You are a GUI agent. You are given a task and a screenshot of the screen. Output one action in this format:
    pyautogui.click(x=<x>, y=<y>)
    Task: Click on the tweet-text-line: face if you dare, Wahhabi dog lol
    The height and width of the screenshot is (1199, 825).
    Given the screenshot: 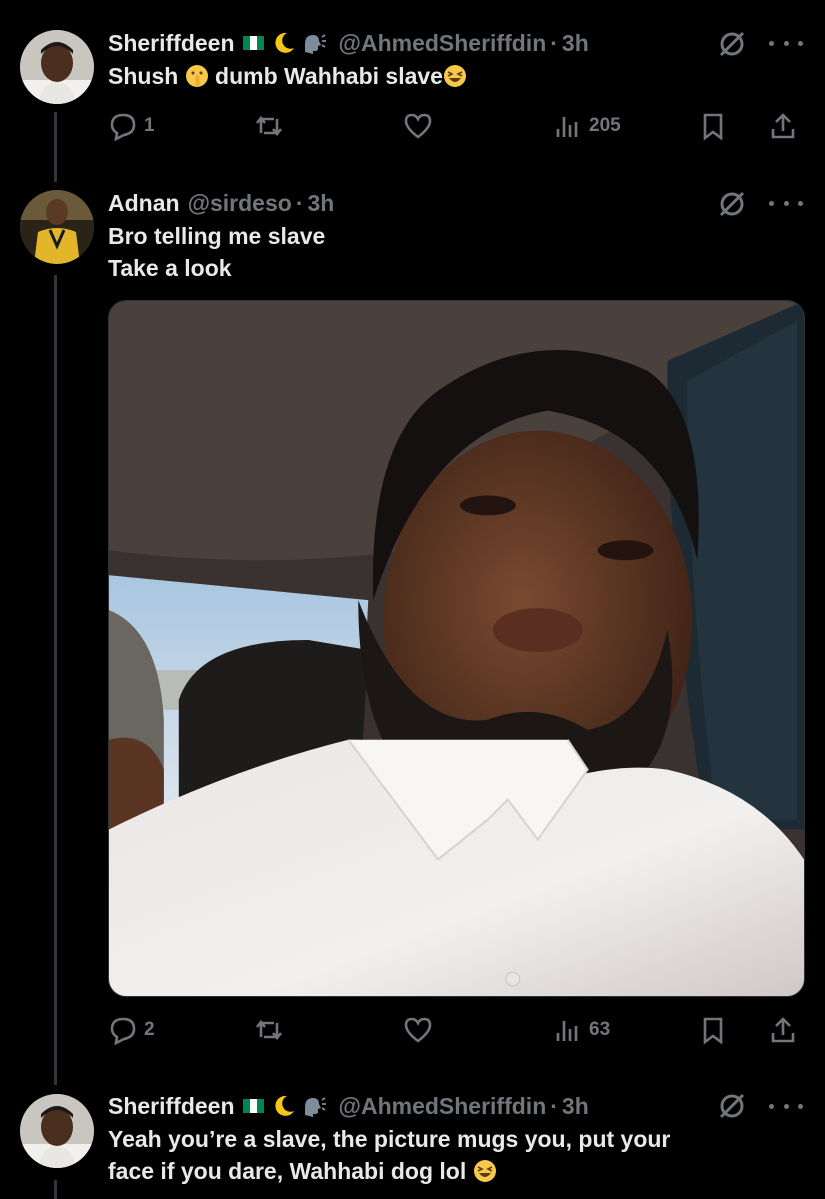 What is the action you would take?
    pyautogui.click(x=389, y=1171)
    